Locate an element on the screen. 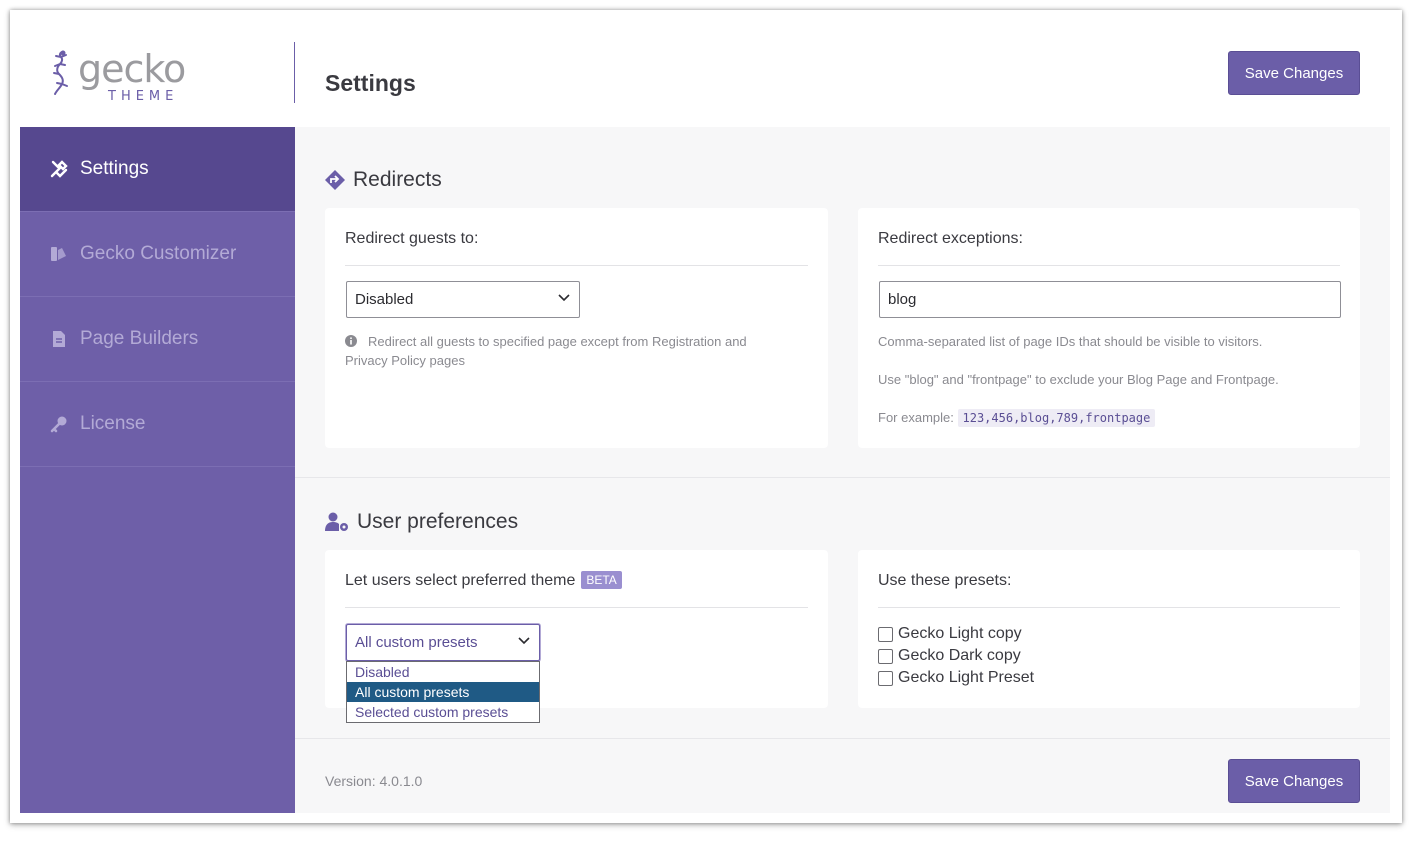  tools-icon is located at coordinates (58, 169).